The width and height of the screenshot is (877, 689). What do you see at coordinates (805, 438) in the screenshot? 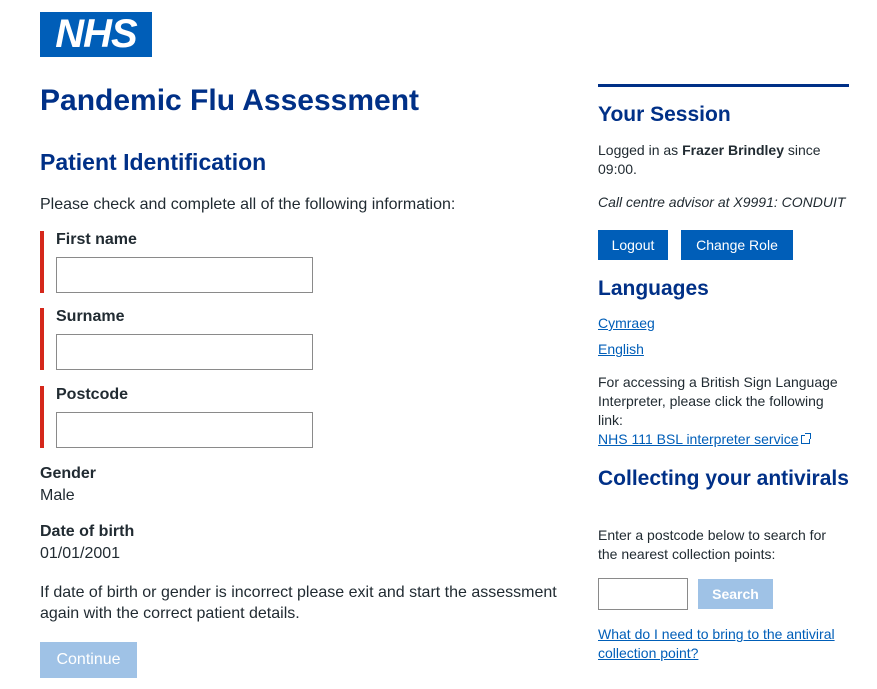
I see `external-link-icon` at bounding box center [805, 438].